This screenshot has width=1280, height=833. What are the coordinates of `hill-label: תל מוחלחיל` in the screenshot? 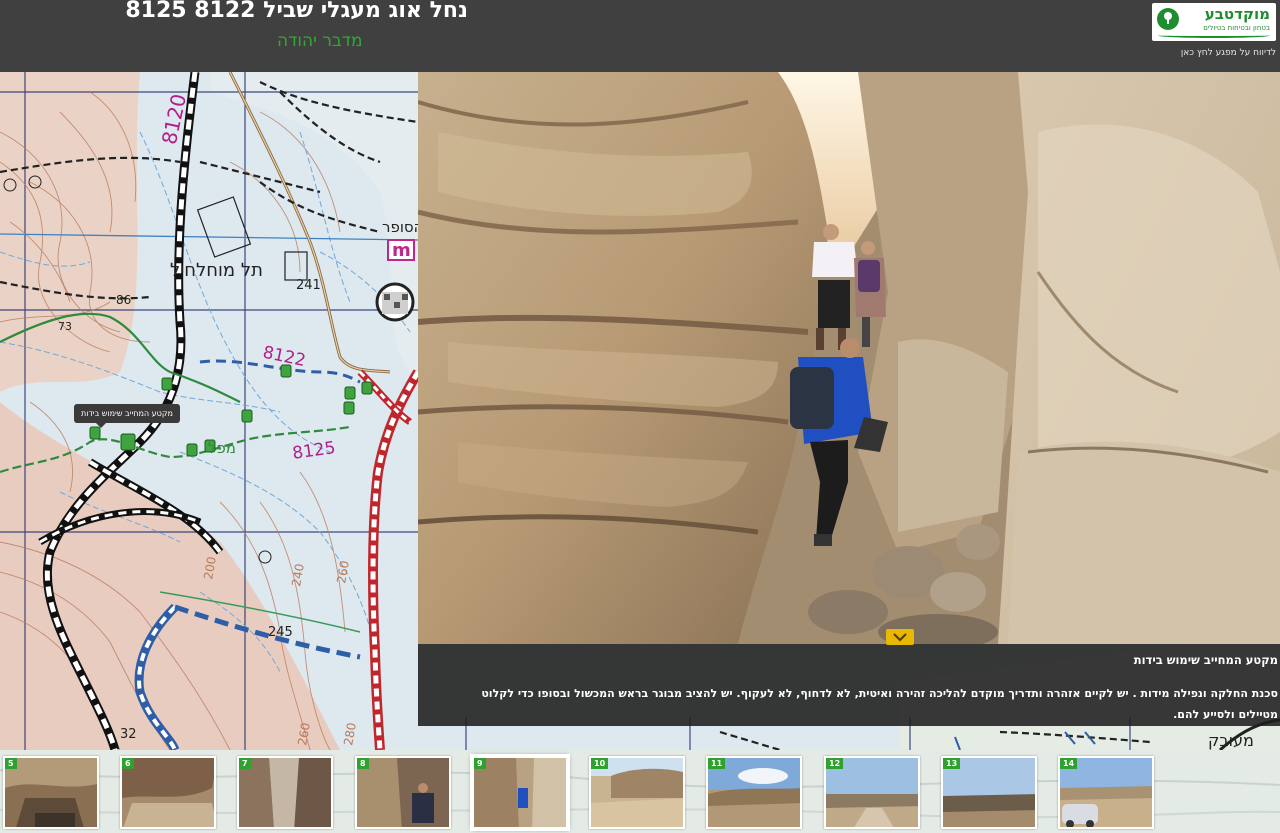 It's located at (216, 270).